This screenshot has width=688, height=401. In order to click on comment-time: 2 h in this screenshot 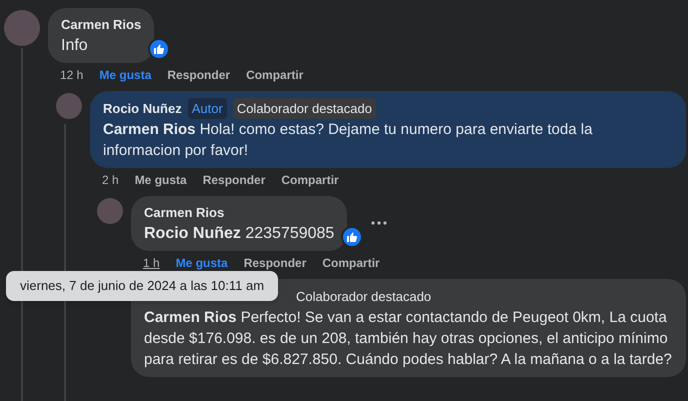, I will do `click(110, 180)`.